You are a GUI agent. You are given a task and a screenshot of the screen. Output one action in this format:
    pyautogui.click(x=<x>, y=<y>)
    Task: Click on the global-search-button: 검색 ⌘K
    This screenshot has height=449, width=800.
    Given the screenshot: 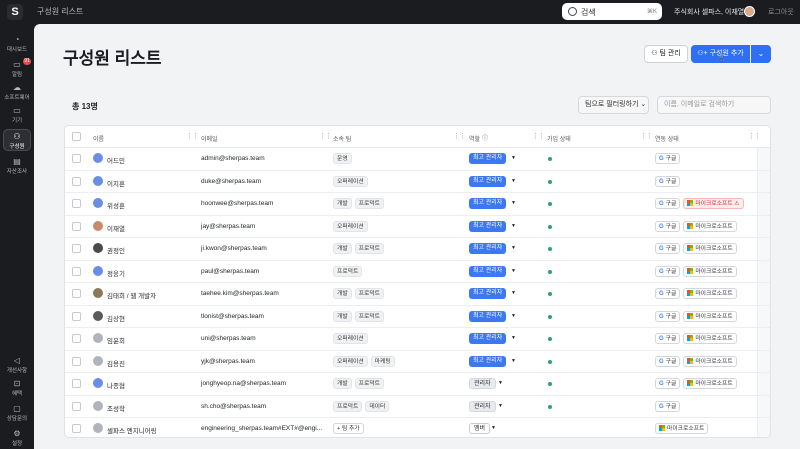 What is the action you would take?
    pyautogui.click(x=612, y=11)
    